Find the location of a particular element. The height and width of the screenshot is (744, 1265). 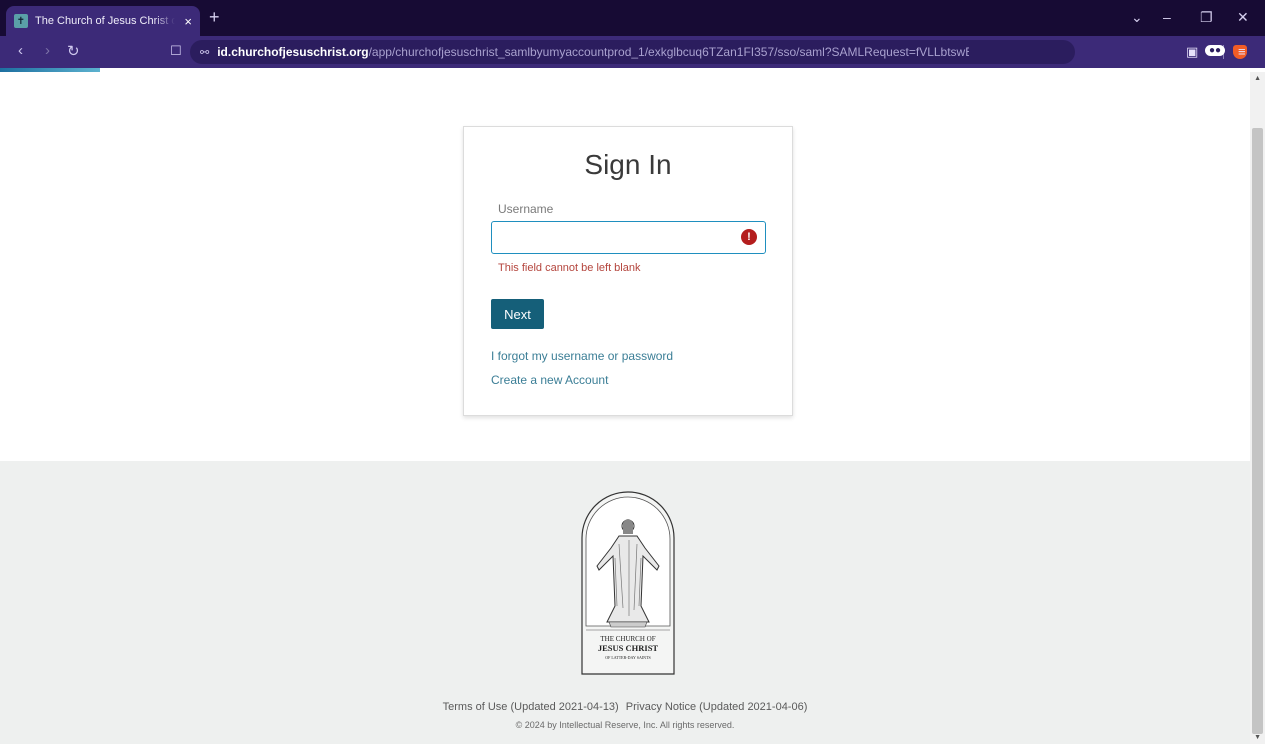

forward-icon: › is located at coordinates (47, 50).